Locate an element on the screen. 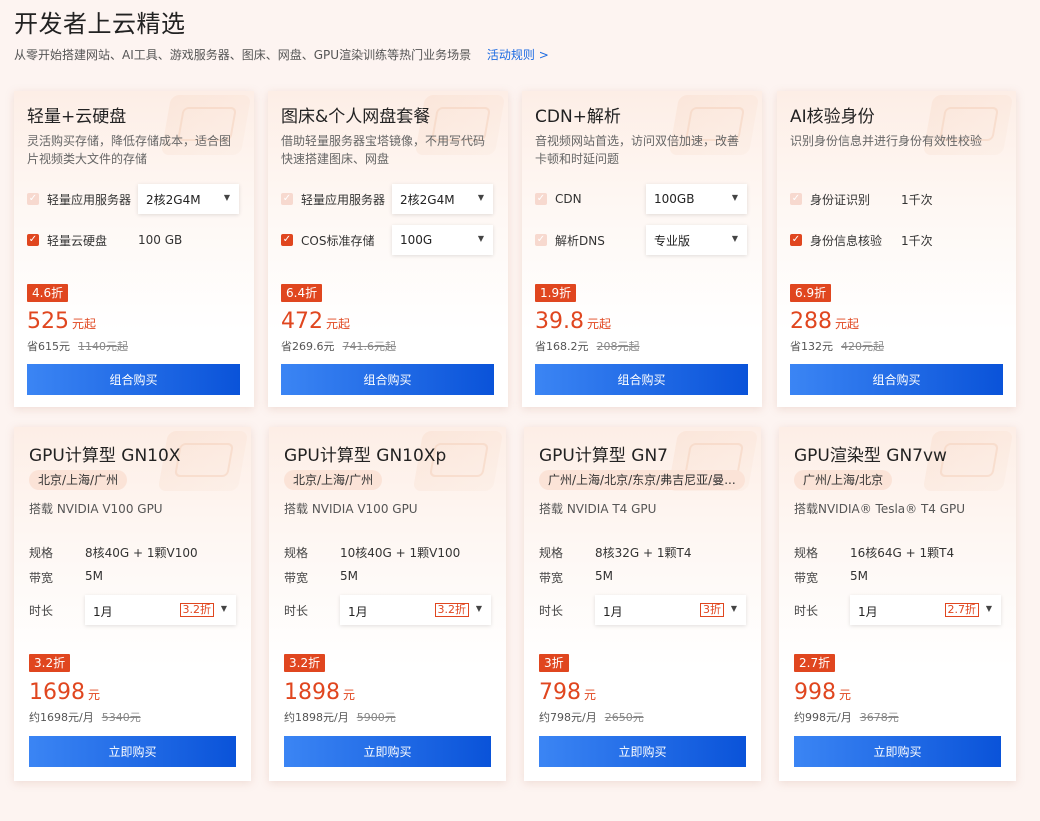 This screenshot has width=1040, height=821. option-row: ✓ 轻量云硬盘 is located at coordinates (67, 240).